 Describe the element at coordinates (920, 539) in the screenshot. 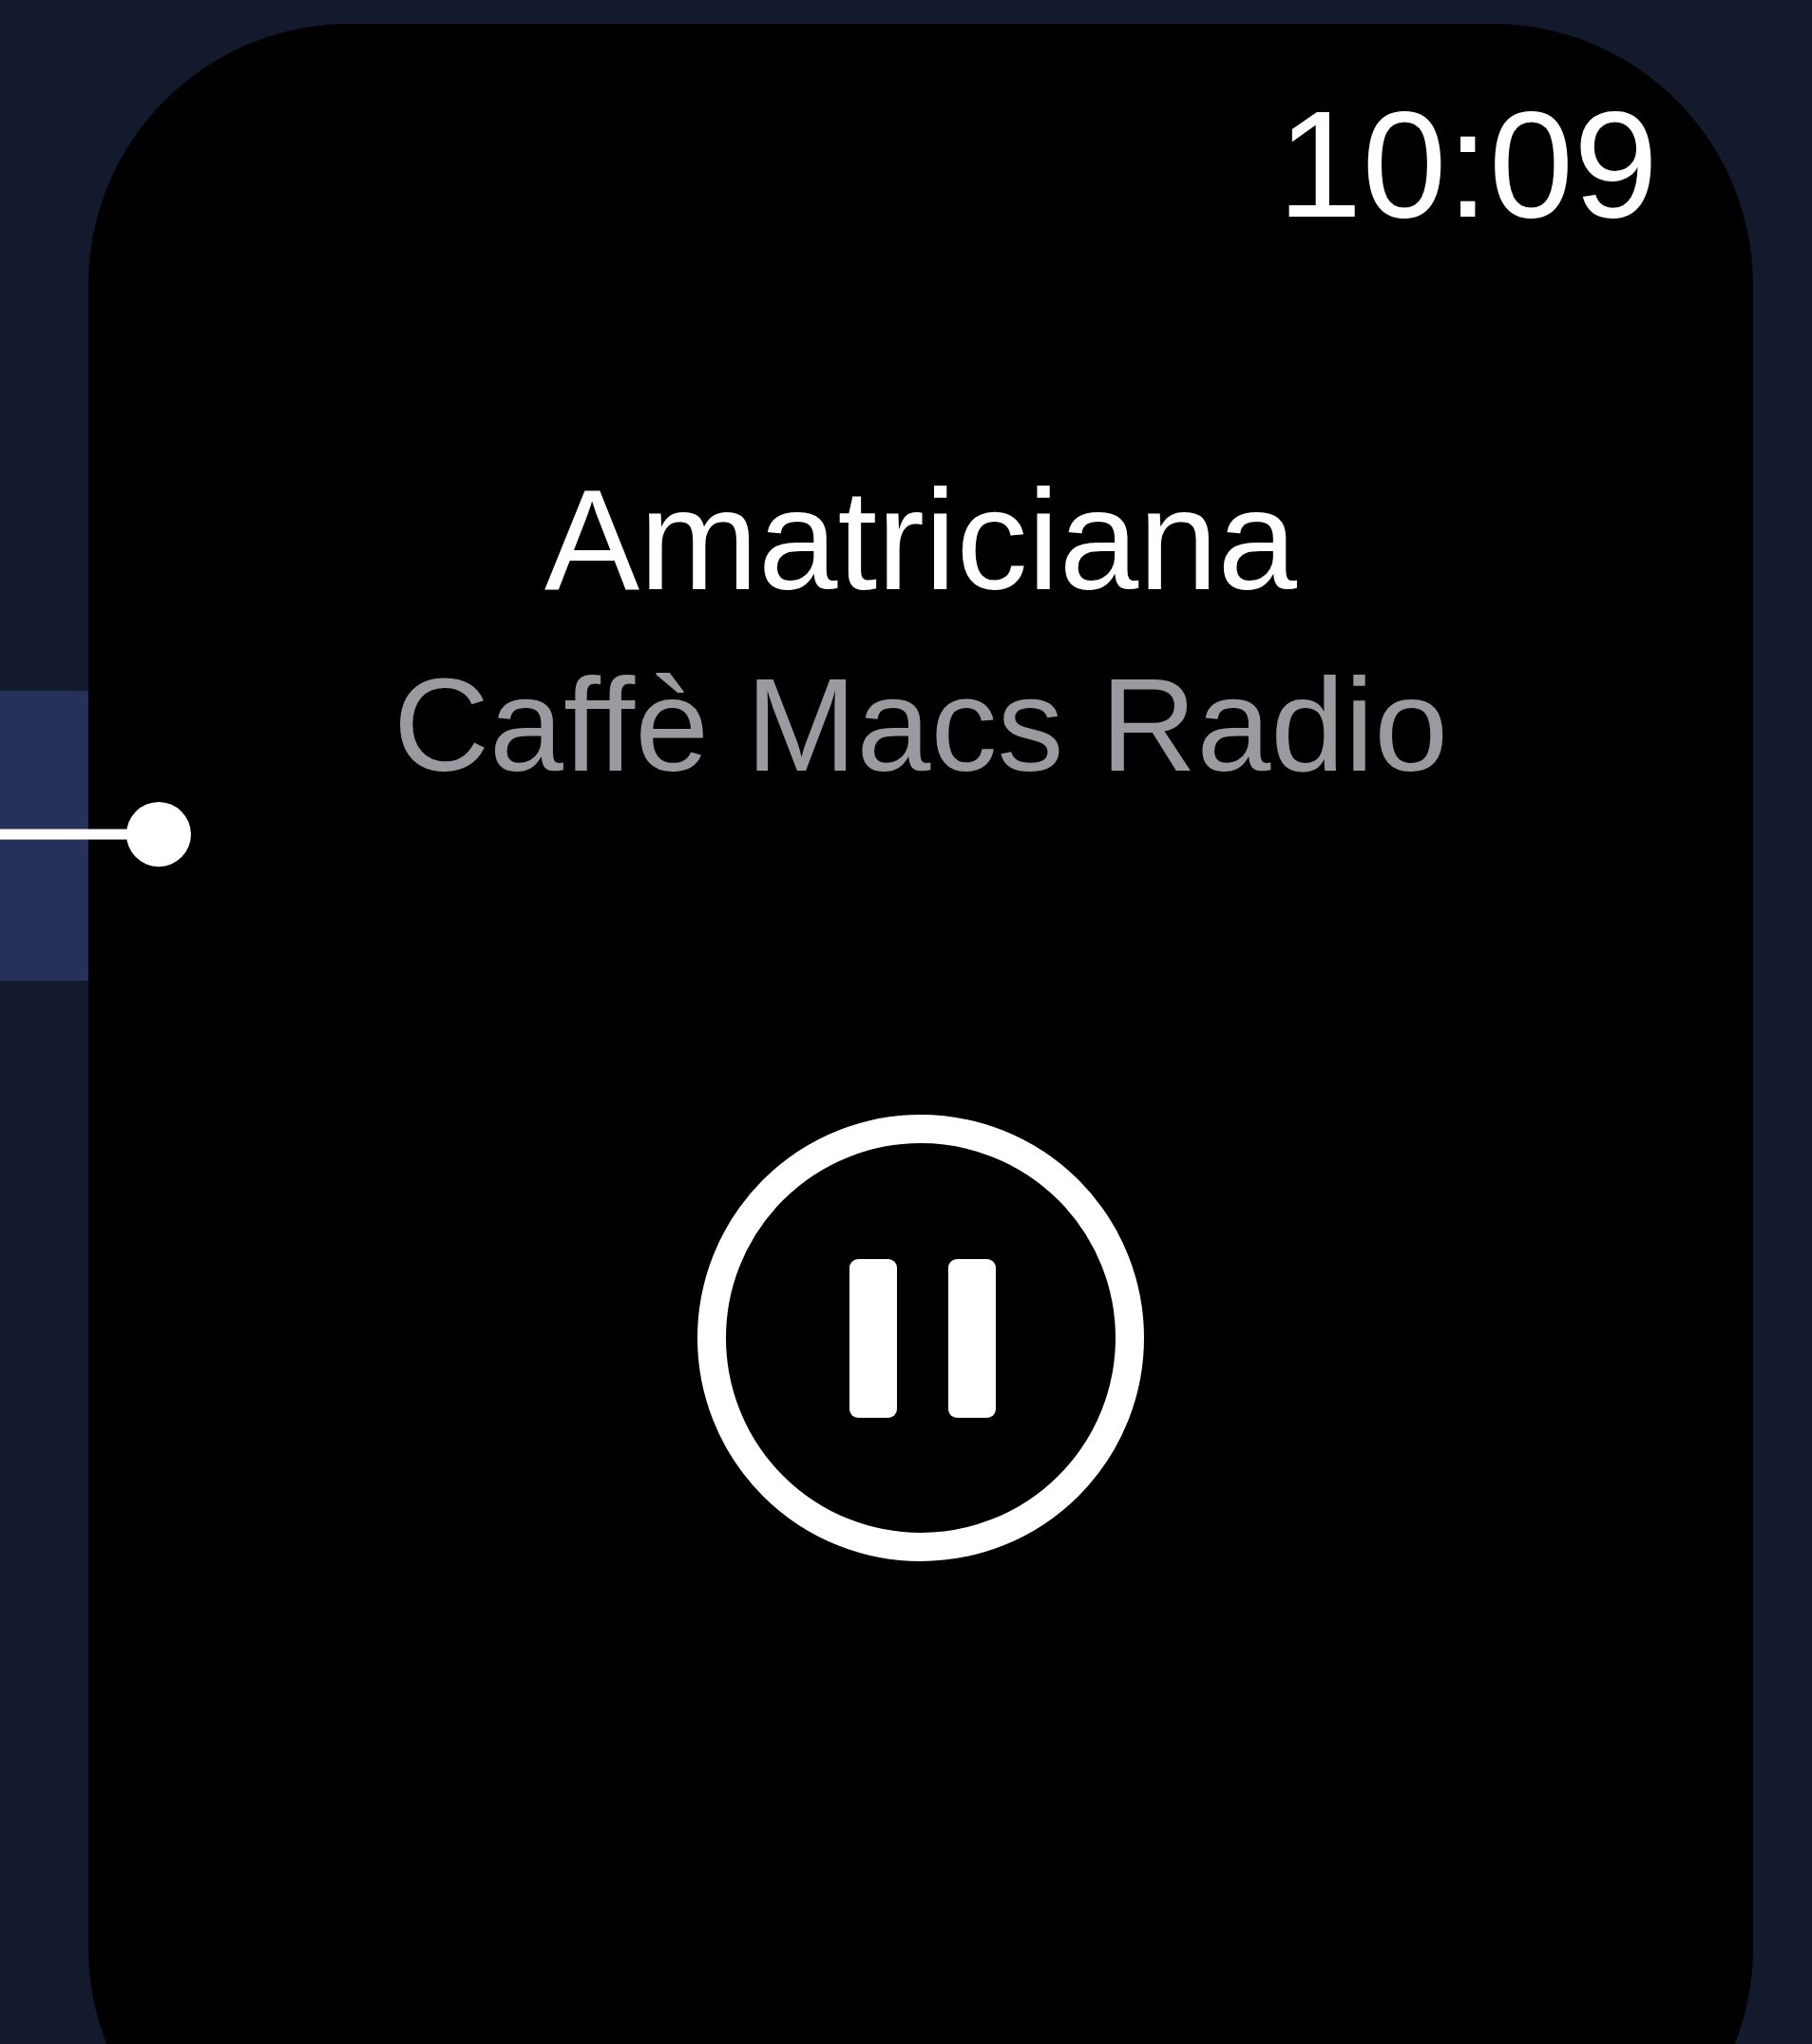

I see `track-title: Amatriciana` at that location.